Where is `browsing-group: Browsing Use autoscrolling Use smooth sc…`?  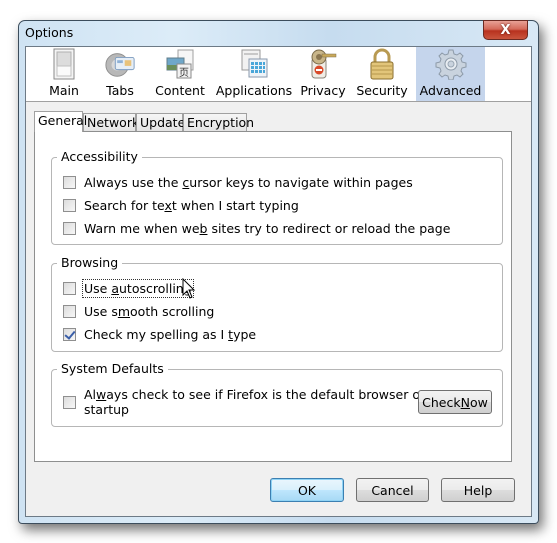 browsing-group: Browsing Use autoscrolling Use smooth sc… is located at coordinates (277, 303).